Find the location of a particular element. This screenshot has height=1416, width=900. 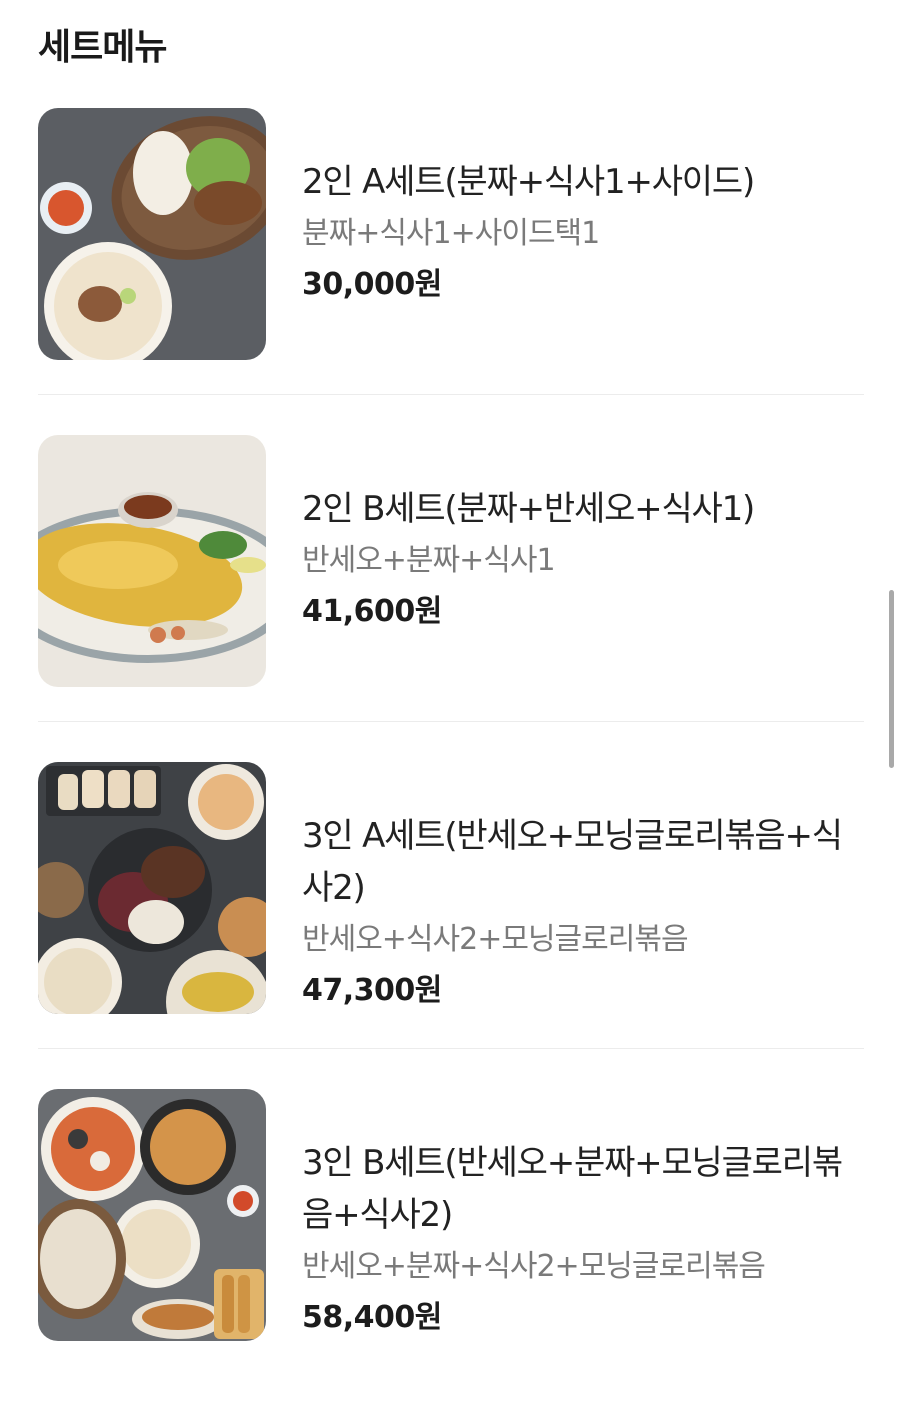

menu-item-name: 2인 A세트(분짜+식사1+사이드) is located at coordinates (528, 182).